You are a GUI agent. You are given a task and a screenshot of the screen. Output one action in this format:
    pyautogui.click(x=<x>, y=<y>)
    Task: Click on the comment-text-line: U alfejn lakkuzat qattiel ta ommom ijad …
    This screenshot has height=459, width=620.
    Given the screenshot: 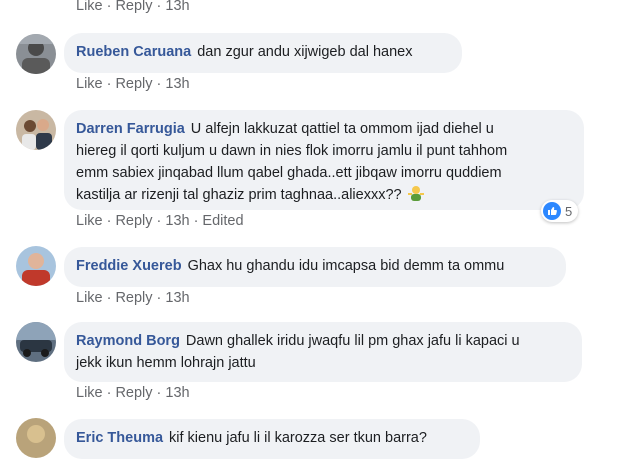 What is the action you would take?
    pyautogui.click(x=342, y=129)
    